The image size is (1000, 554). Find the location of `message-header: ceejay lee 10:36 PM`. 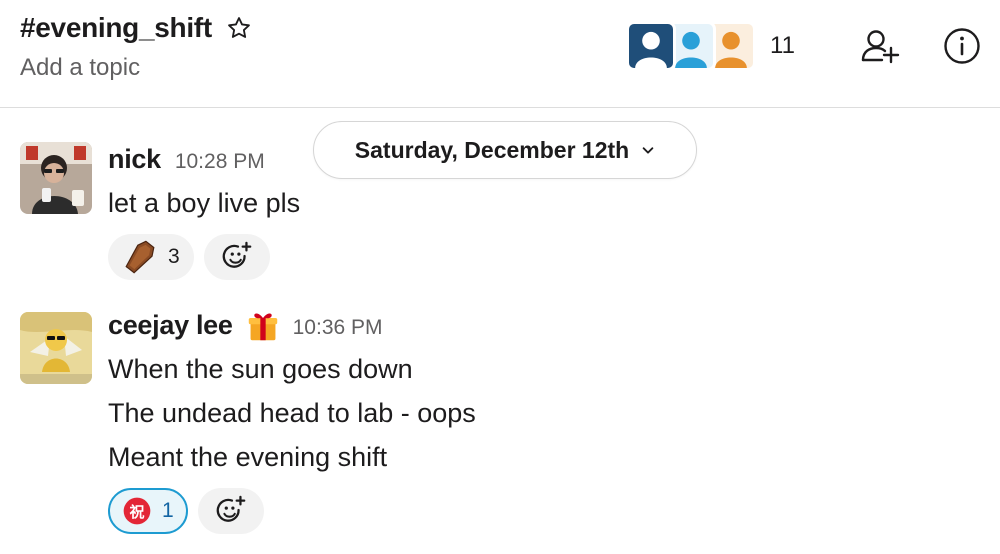

message-header: ceejay lee 10:36 PM is located at coordinates (245, 326).